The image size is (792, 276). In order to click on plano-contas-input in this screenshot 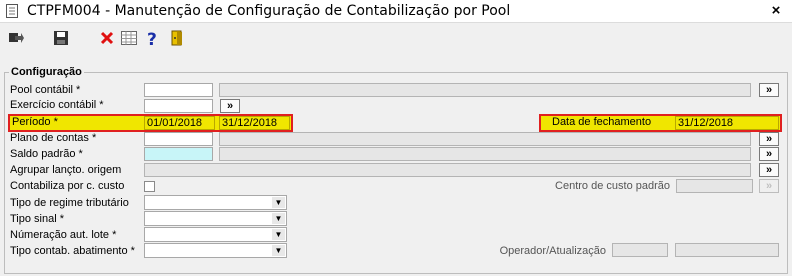, I will do `click(178, 139)`.